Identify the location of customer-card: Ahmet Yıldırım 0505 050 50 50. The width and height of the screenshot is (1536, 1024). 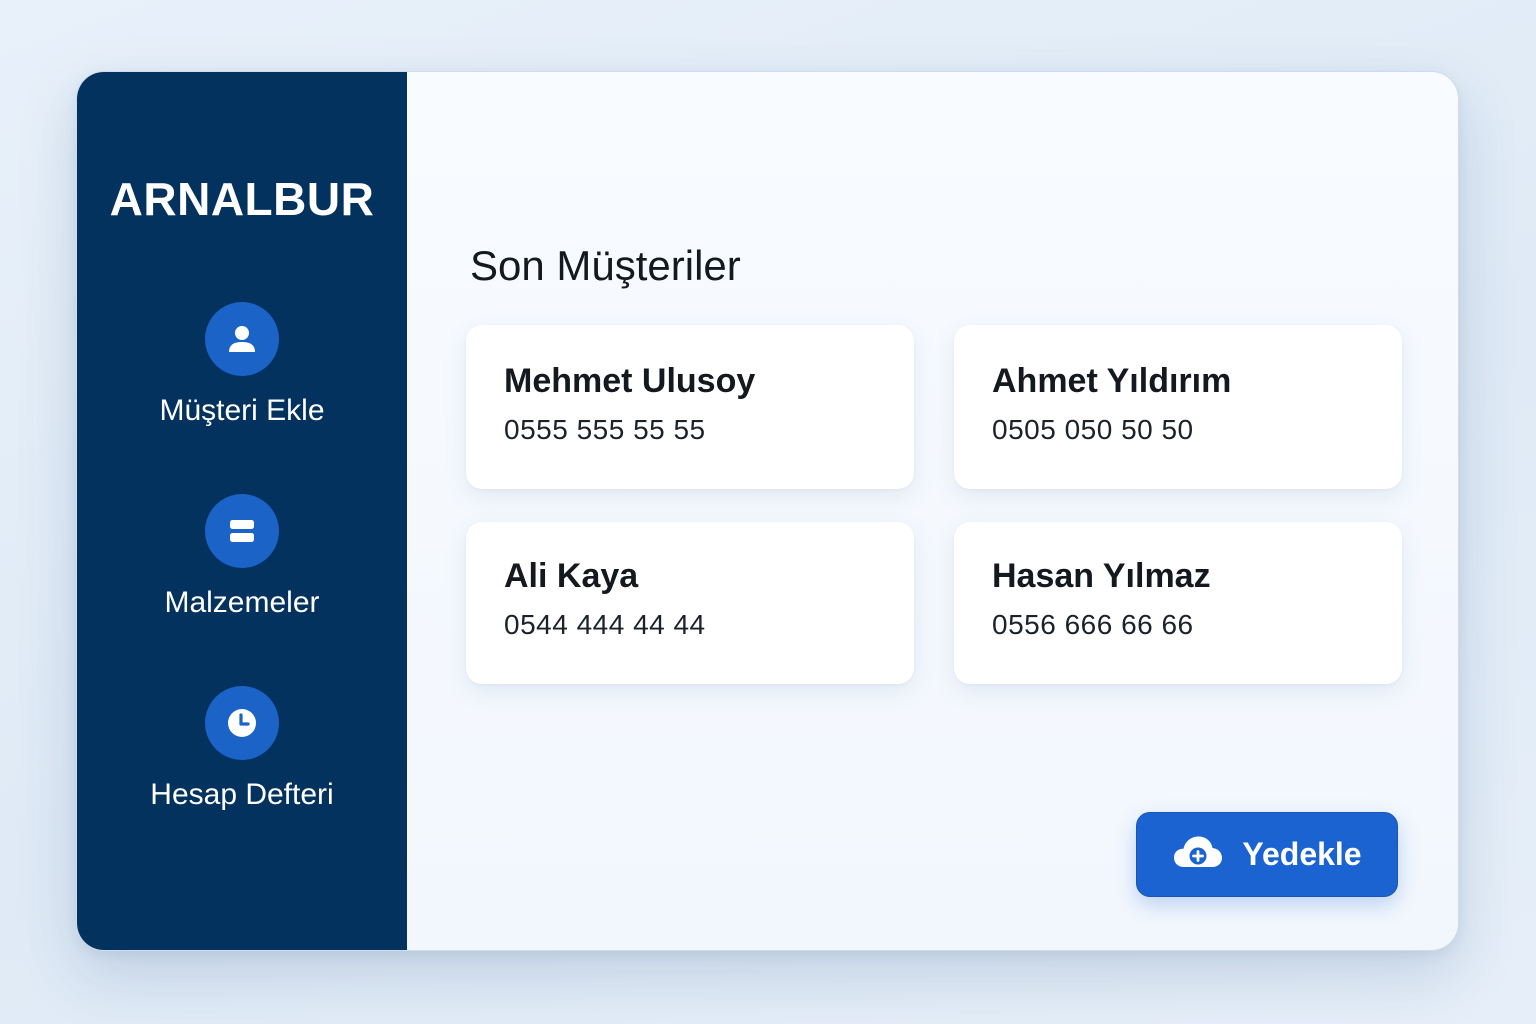
(1178, 407).